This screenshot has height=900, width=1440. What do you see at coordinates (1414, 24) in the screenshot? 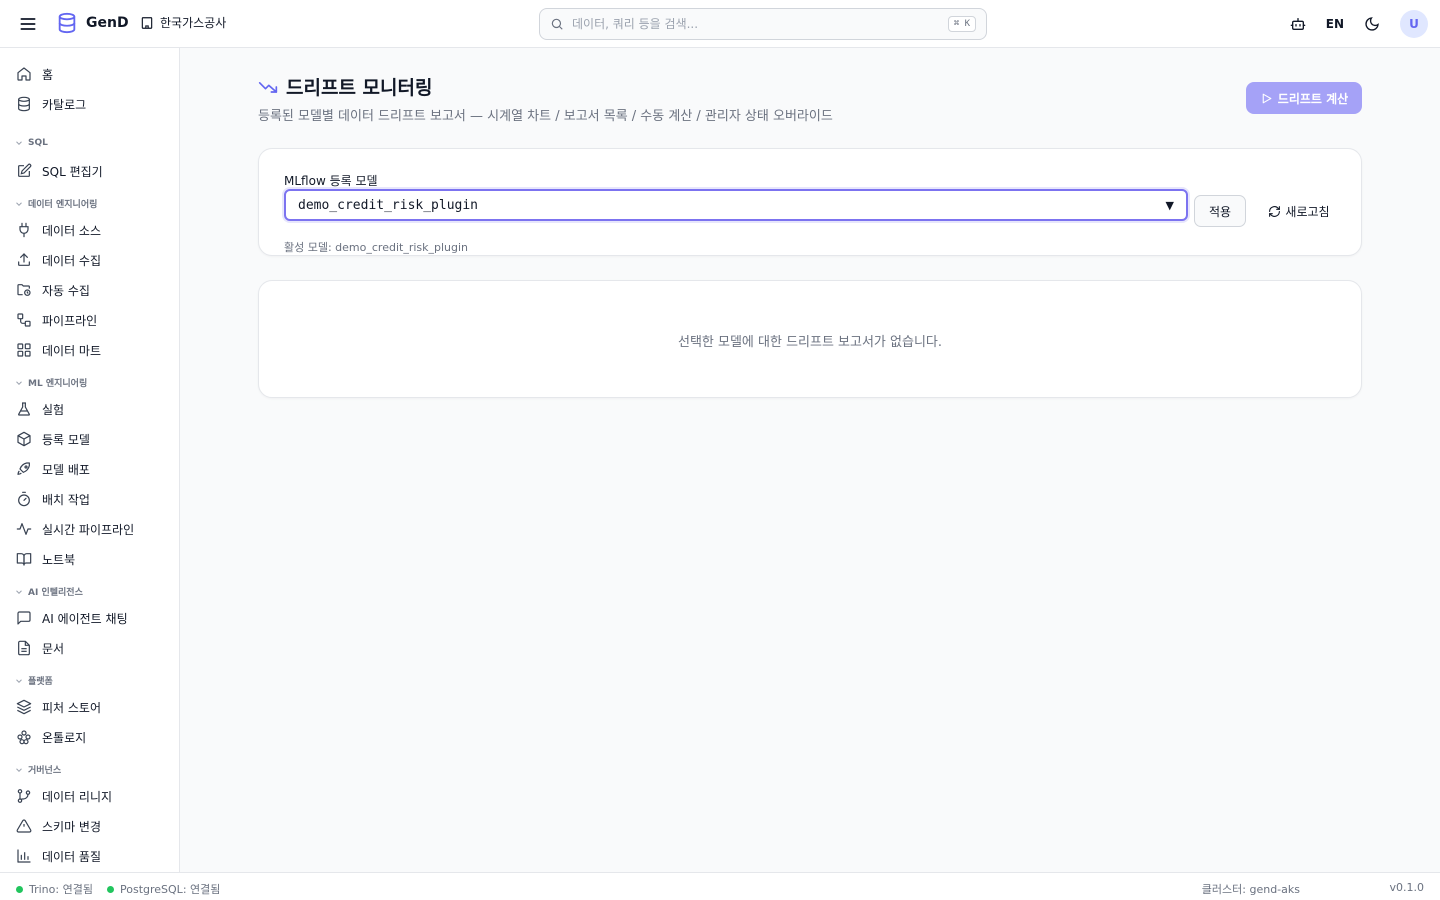
I see `avatar: U` at bounding box center [1414, 24].